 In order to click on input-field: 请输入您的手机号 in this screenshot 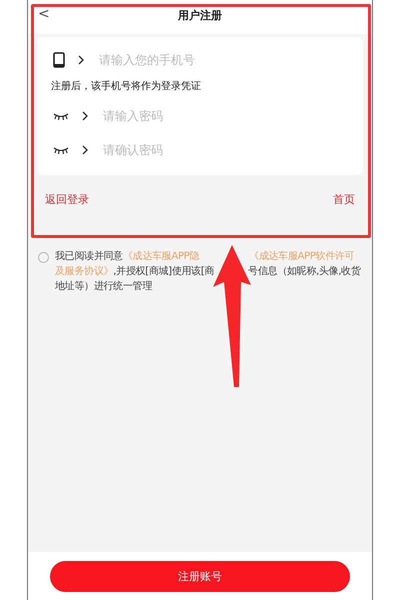, I will do `click(223, 60)`.